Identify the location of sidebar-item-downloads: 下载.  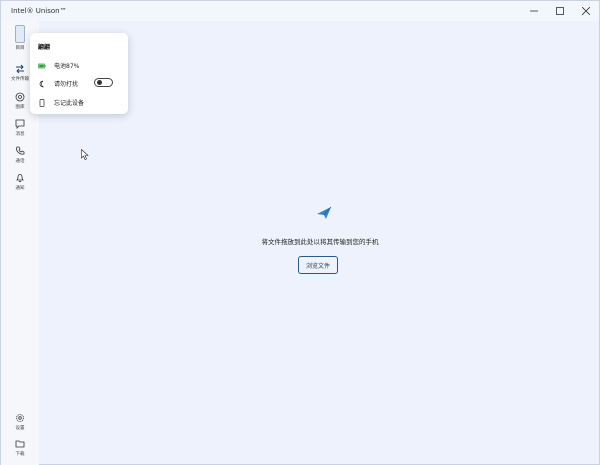
(20, 452).